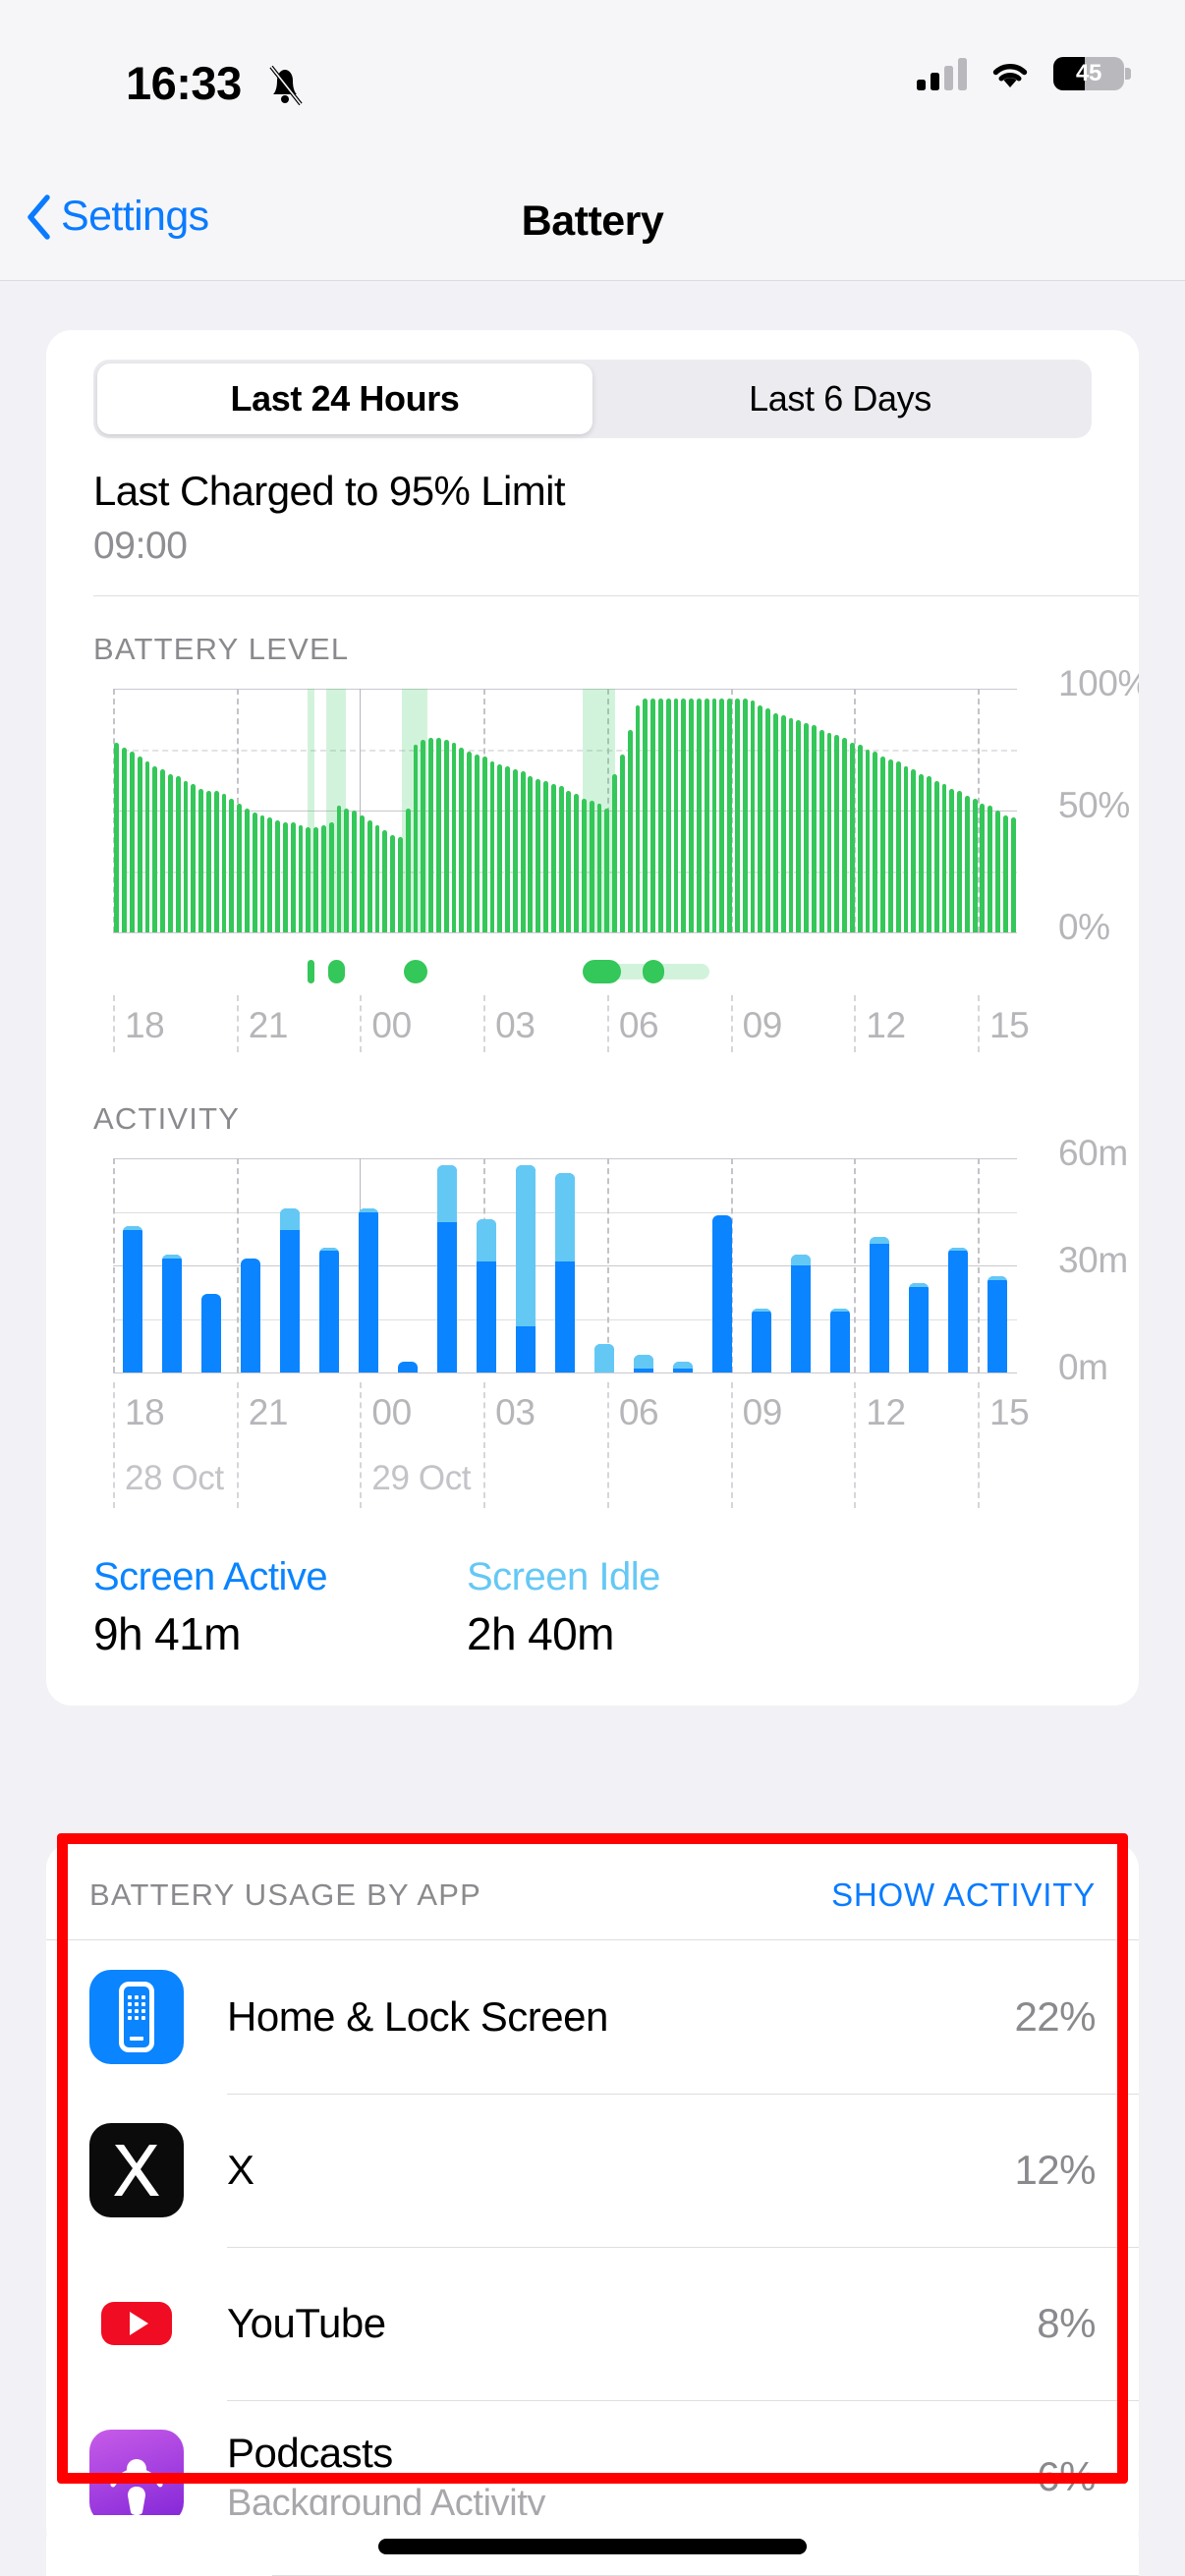 The image size is (1185, 2576). Describe the element at coordinates (1099, 683) in the screenshot. I see `battery-y-axis-label: 100%` at that location.